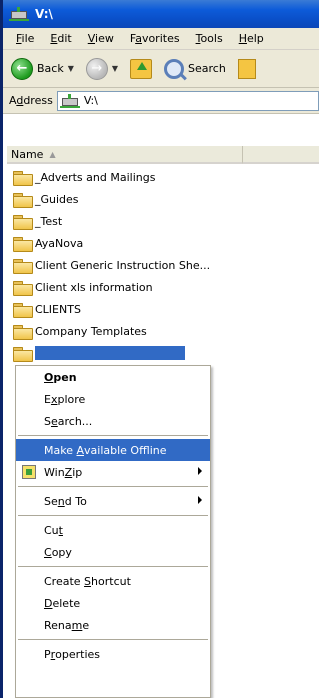 This screenshot has height=698, width=320. I want to click on back-button: ← Back ▼, so click(42, 69).